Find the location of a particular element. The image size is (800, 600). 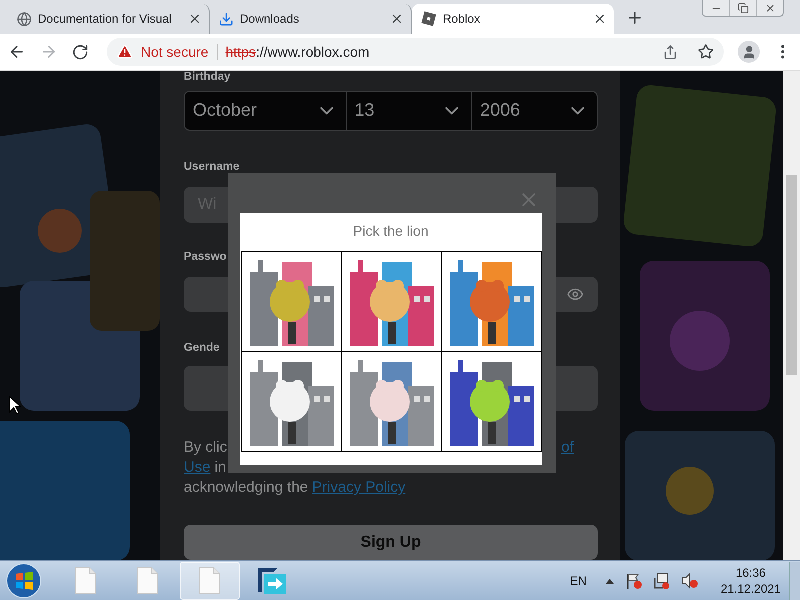

download-icon is located at coordinates (226, 19).